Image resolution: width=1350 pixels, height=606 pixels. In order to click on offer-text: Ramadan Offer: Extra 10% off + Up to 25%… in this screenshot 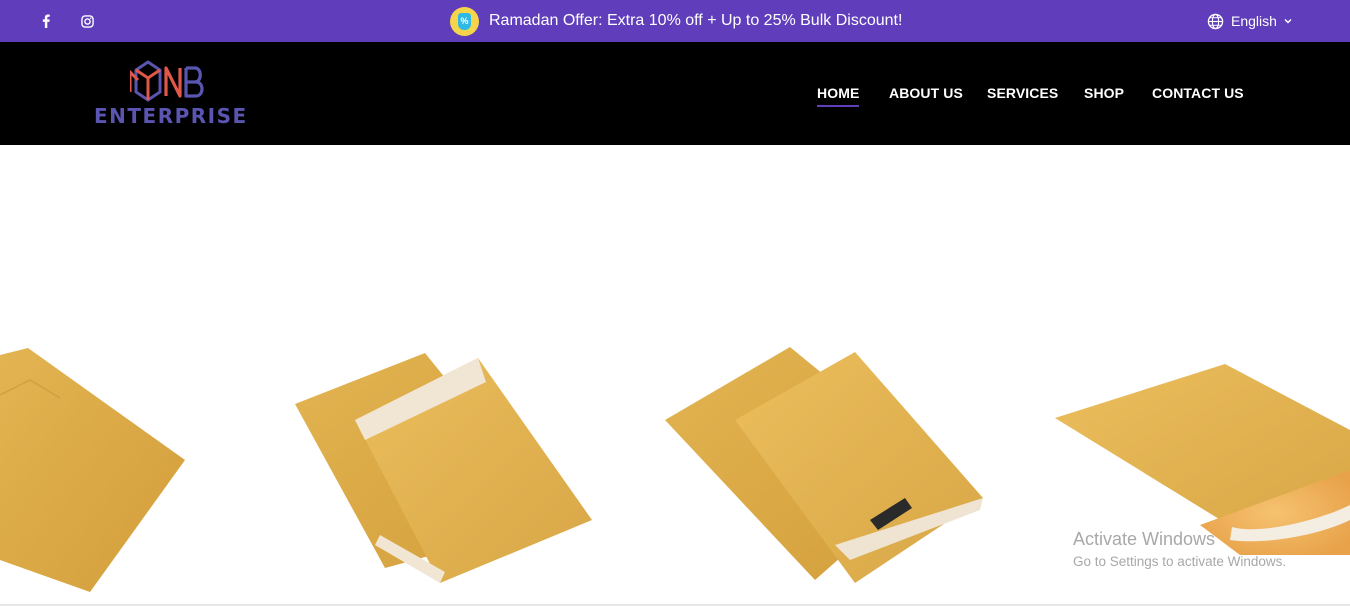, I will do `click(696, 20)`.